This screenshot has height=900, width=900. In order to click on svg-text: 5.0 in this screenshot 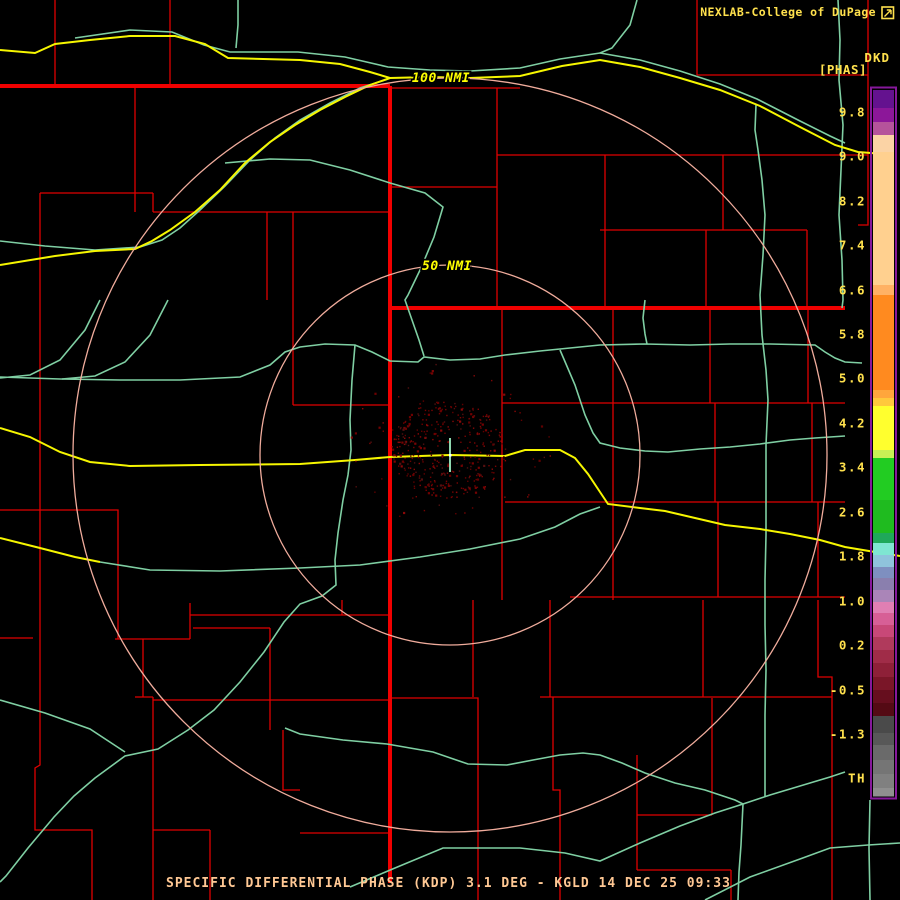, I will do `click(852, 378)`.